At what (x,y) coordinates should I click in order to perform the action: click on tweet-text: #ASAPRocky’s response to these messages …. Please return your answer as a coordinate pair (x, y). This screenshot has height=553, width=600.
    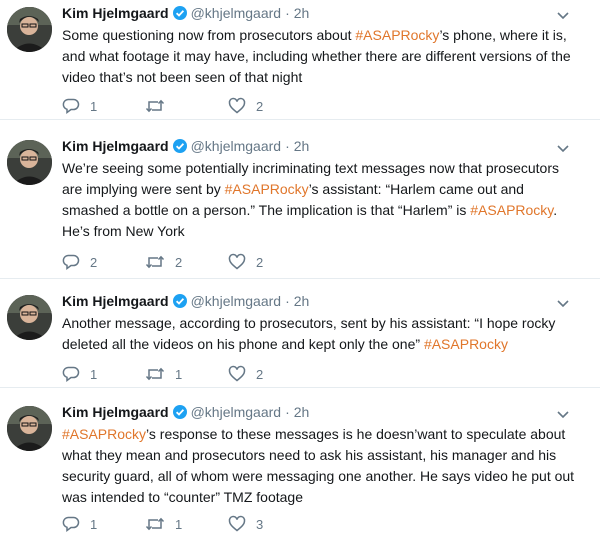
    Looking at the image, I should click on (322, 466).